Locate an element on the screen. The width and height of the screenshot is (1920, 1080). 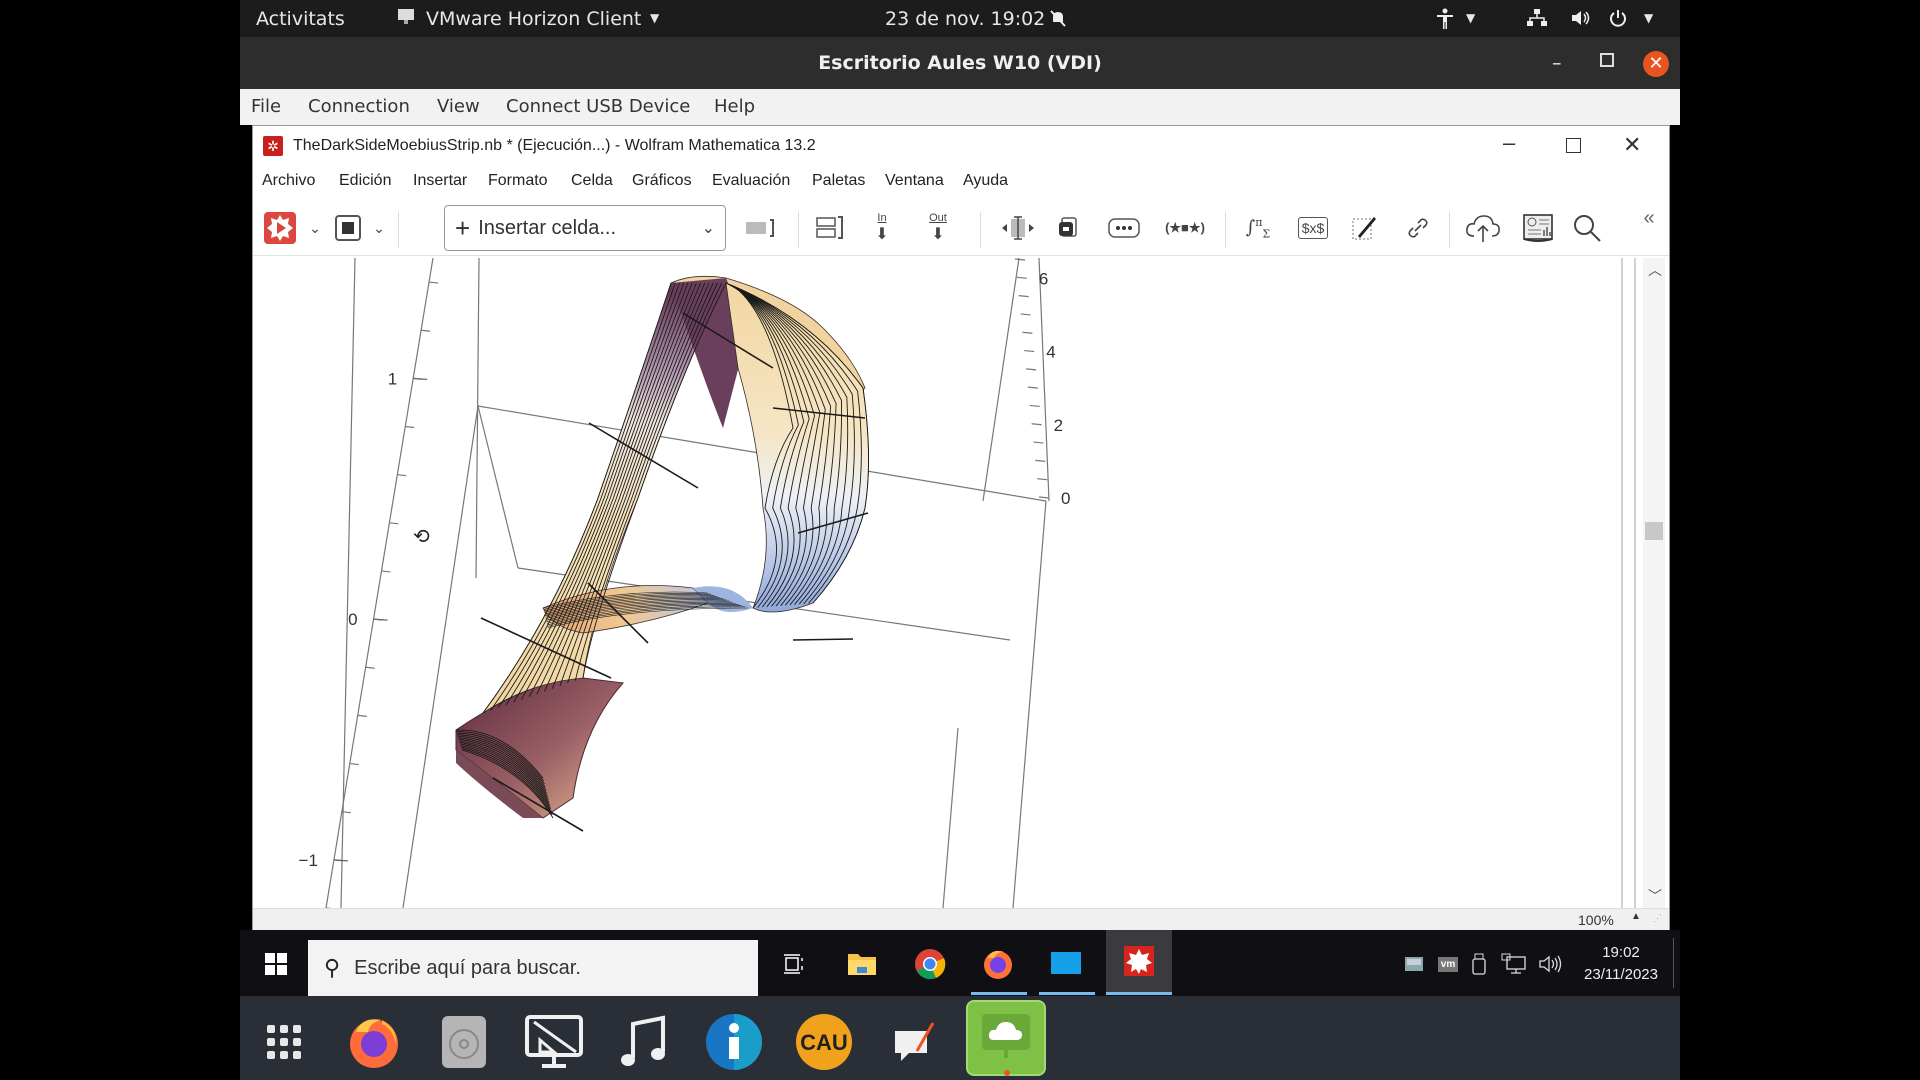
network-icon is located at coordinates (1537, 20).